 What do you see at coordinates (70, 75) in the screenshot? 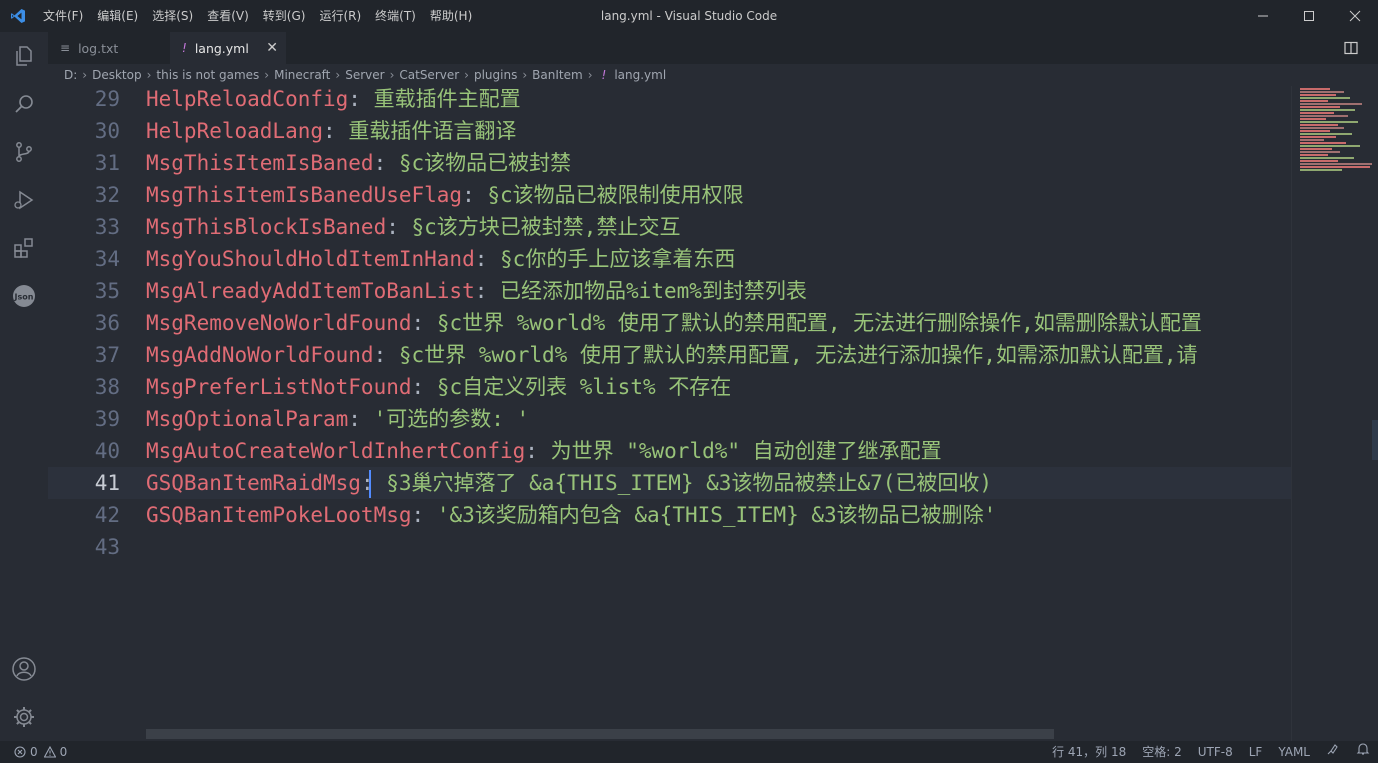
I see `breadcrumb-item: D:` at bounding box center [70, 75].